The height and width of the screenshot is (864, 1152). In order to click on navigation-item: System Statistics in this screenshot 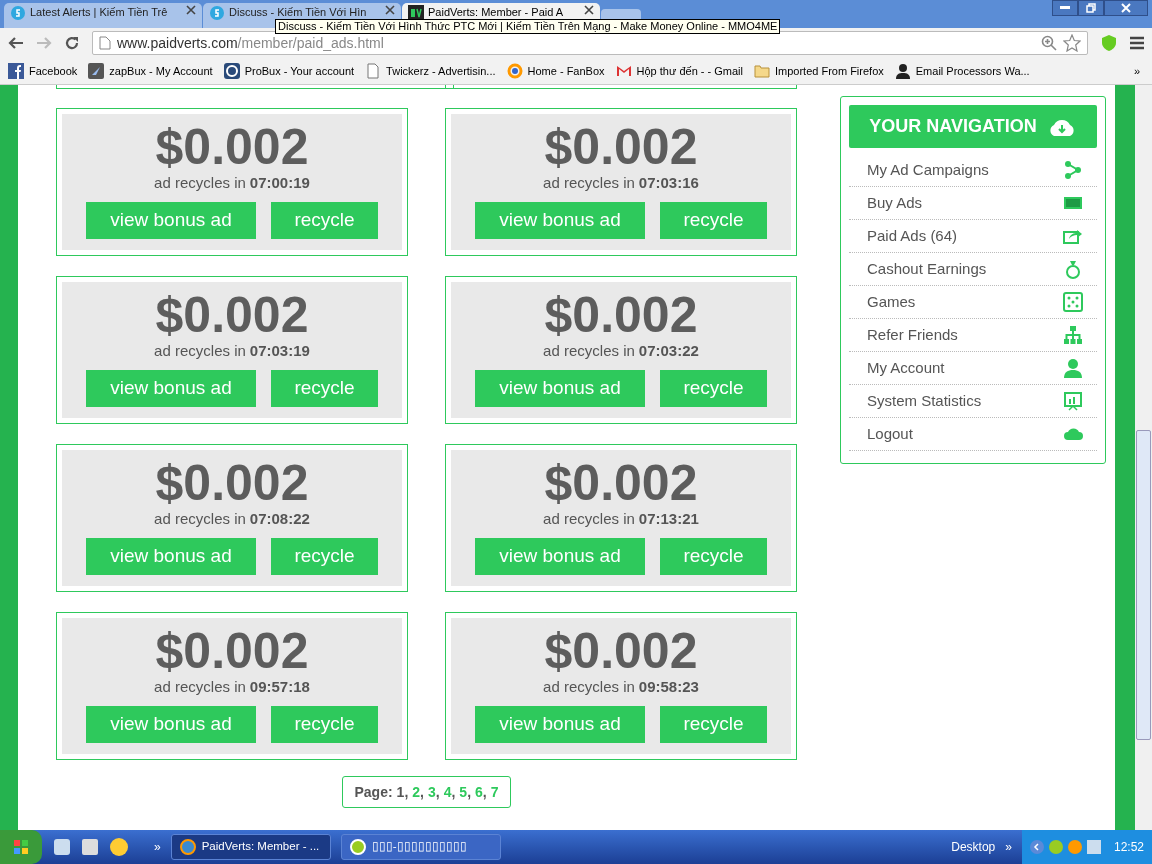, I will do `click(973, 401)`.